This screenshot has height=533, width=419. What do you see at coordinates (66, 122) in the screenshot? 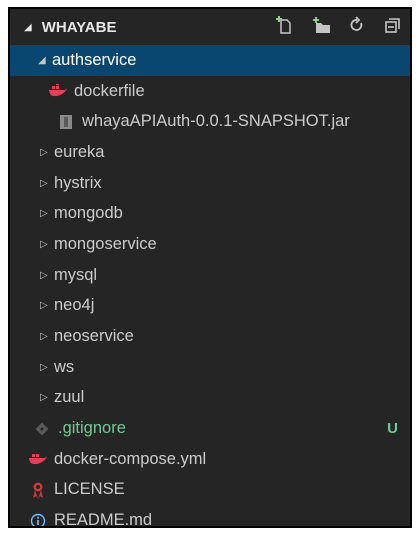
I see `jar-file-icon` at bounding box center [66, 122].